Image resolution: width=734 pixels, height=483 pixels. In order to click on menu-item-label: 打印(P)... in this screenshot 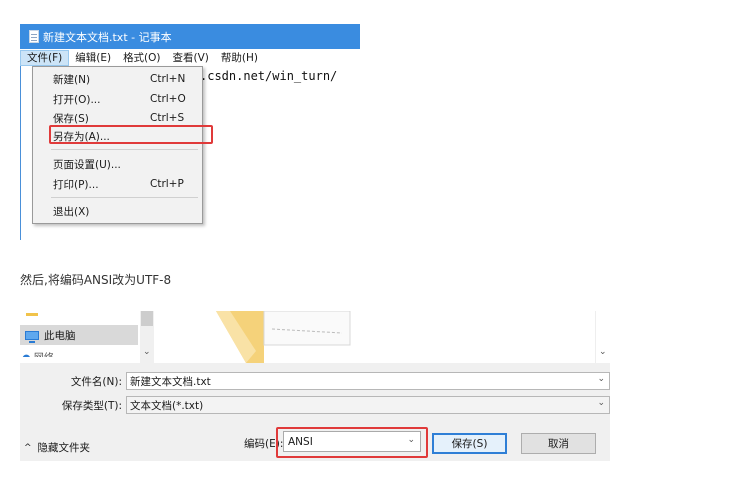, I will do `click(76, 184)`.